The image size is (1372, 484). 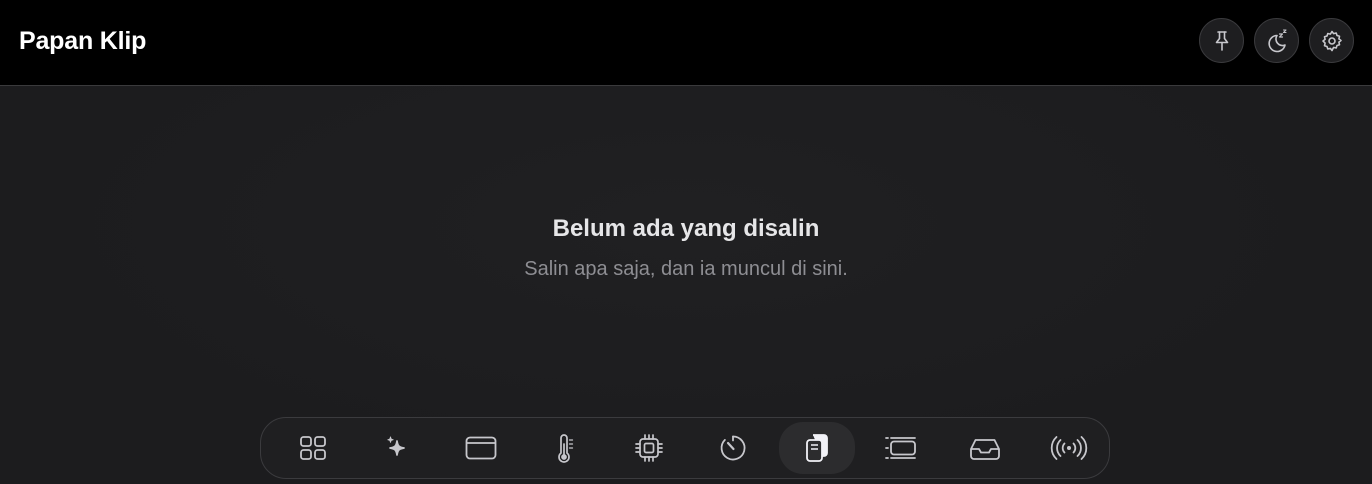 I want to click on sparkles-icon, so click(x=396, y=446).